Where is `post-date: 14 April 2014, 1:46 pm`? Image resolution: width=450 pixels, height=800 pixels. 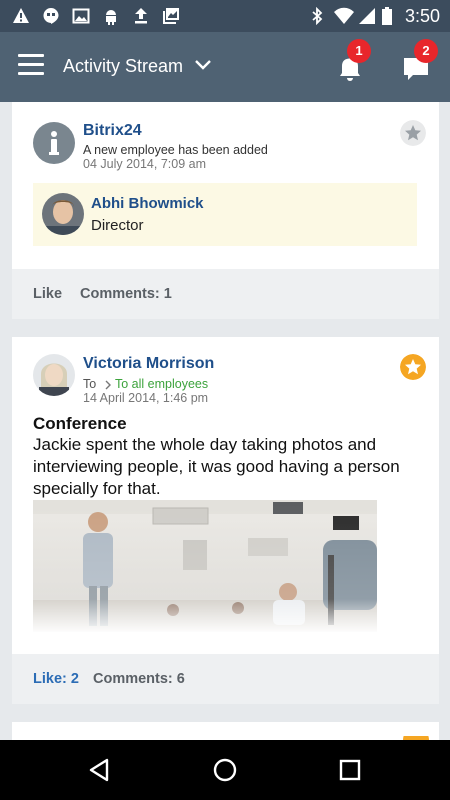 post-date: 14 April 2014, 1:46 pm is located at coordinates (146, 398).